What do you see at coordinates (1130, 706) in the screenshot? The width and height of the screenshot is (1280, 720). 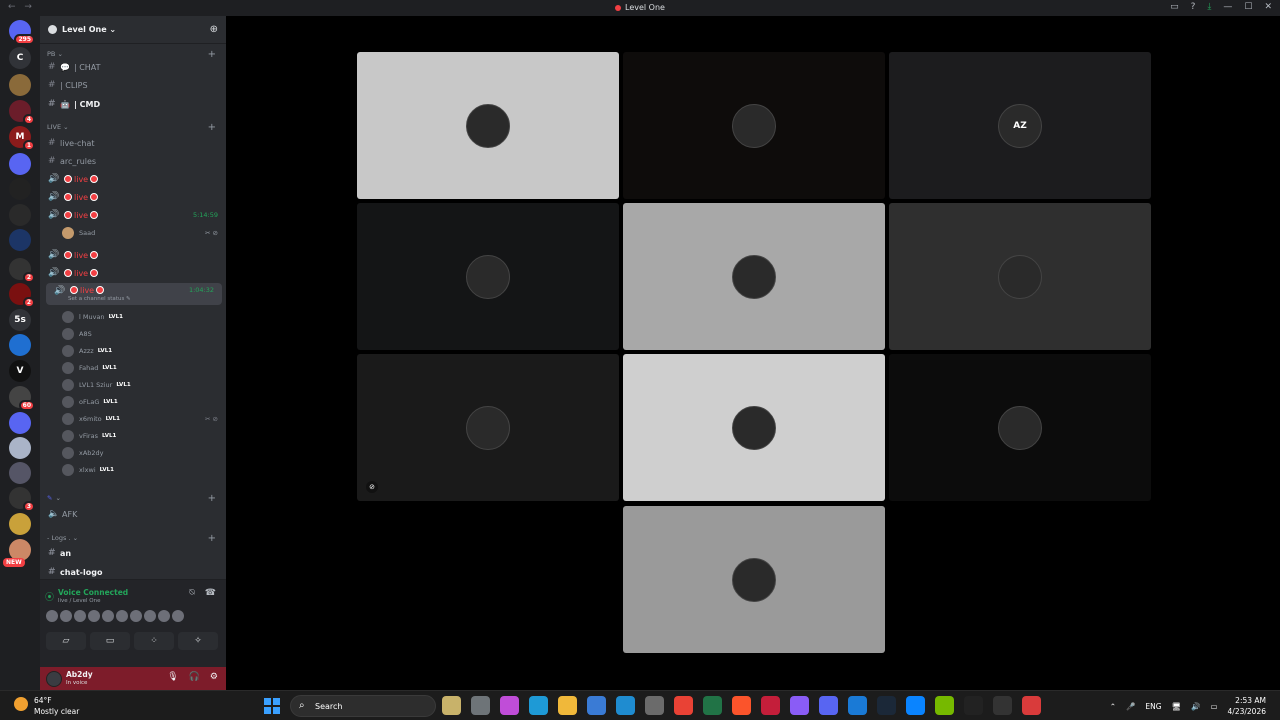 I see `microphone-icon: 🎤` at bounding box center [1130, 706].